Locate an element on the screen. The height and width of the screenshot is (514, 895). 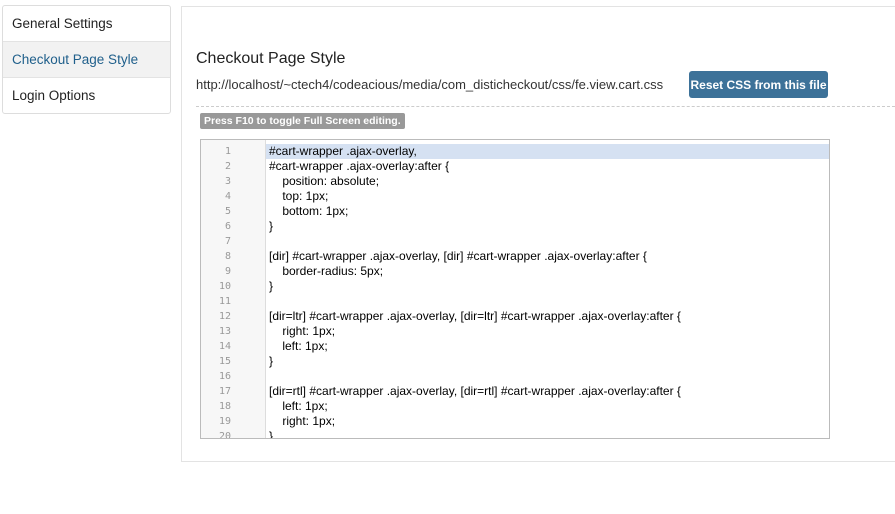
code-line: 11 is located at coordinates (515, 301).